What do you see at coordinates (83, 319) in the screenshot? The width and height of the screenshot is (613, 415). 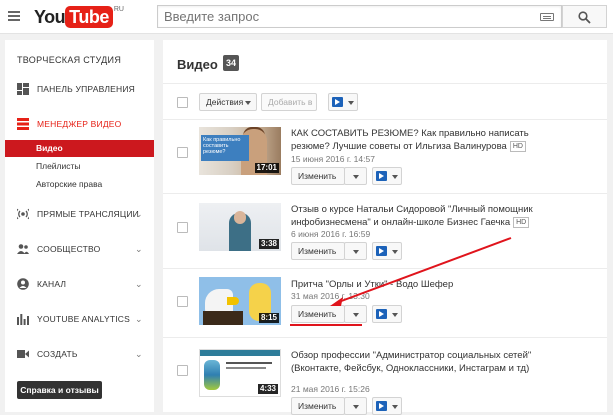 I see `sidebar-item-label: YOUTUBE ANALYTICS` at bounding box center [83, 319].